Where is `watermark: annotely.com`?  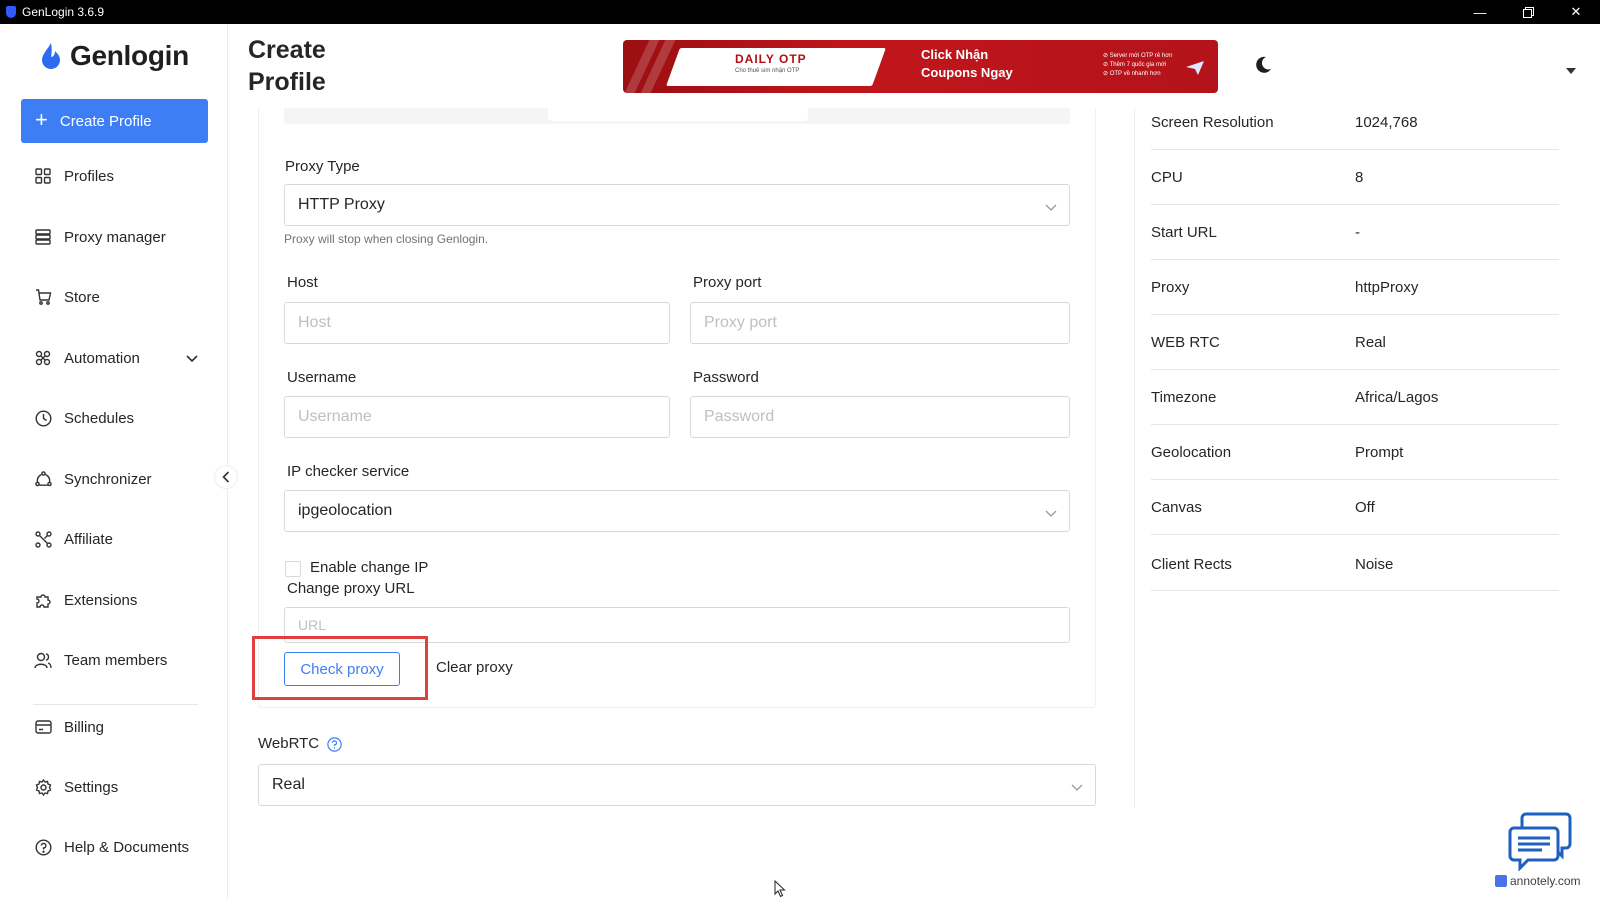 watermark: annotely.com is located at coordinates (1537, 881).